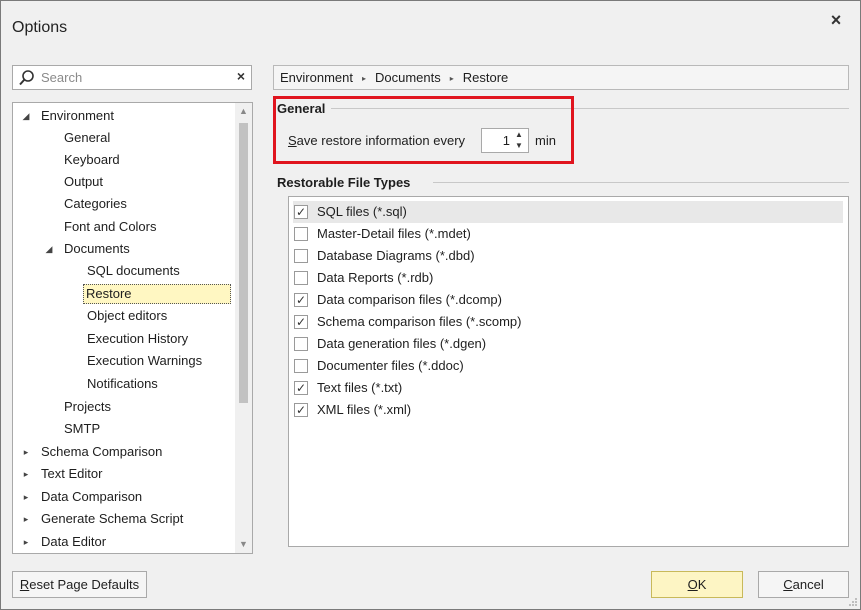 The width and height of the screenshot is (861, 610). Describe the element at coordinates (568, 366) in the screenshot. I see `file-type-row: Documenter files (*.ddoc)` at that location.